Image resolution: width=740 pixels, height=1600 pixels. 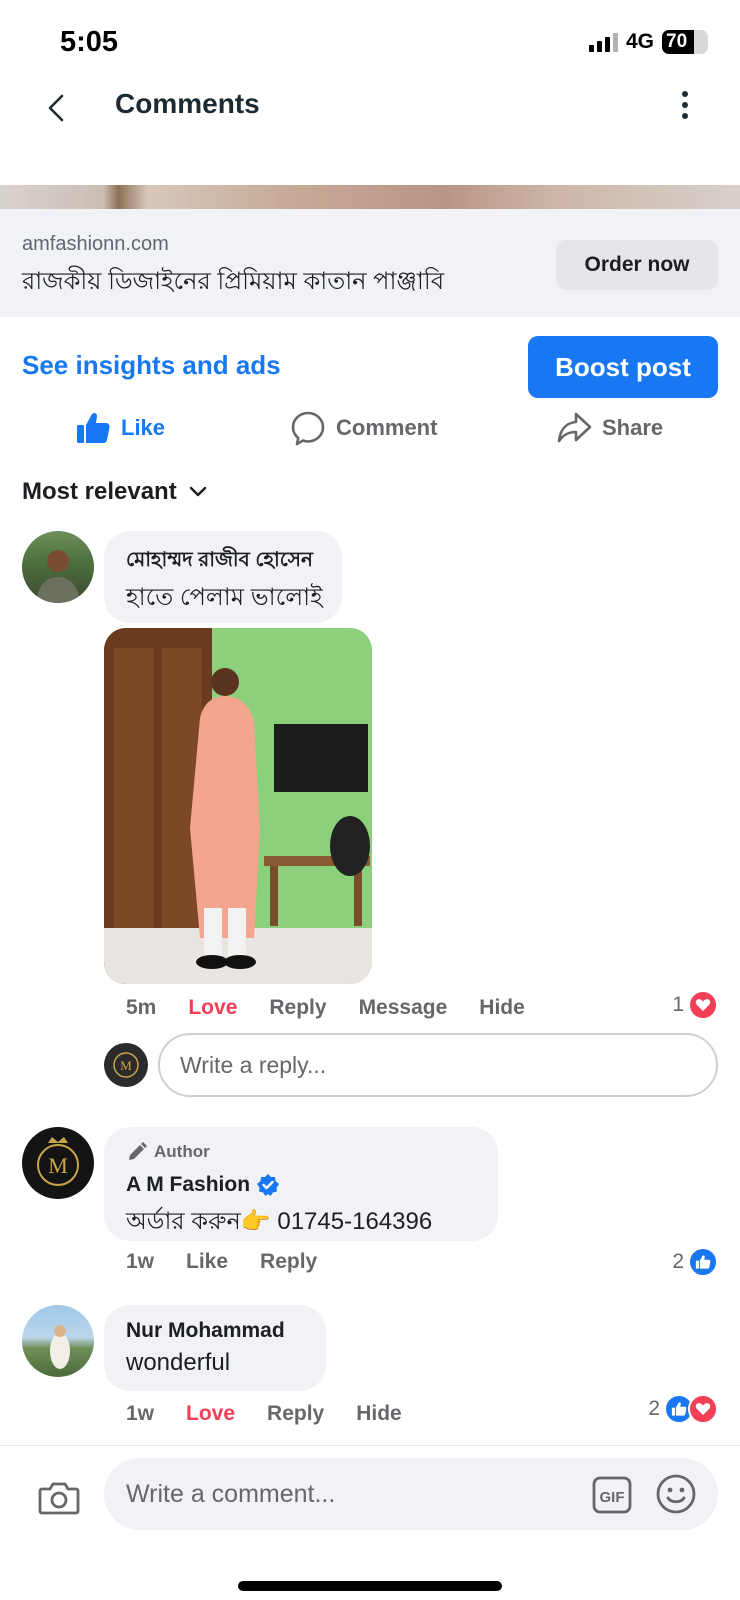 I want to click on battery-icon: 70, so click(x=685, y=42).